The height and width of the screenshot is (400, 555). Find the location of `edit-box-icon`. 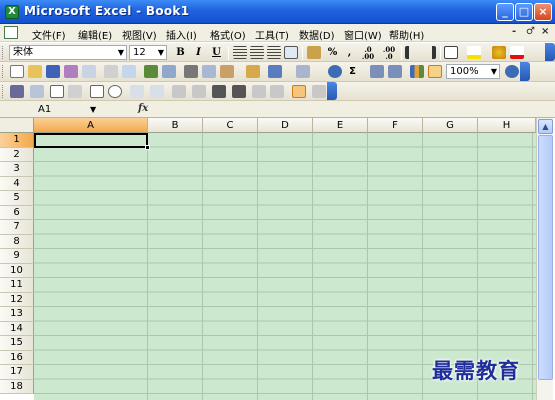

edit-box-icon is located at coordinates (37, 91).